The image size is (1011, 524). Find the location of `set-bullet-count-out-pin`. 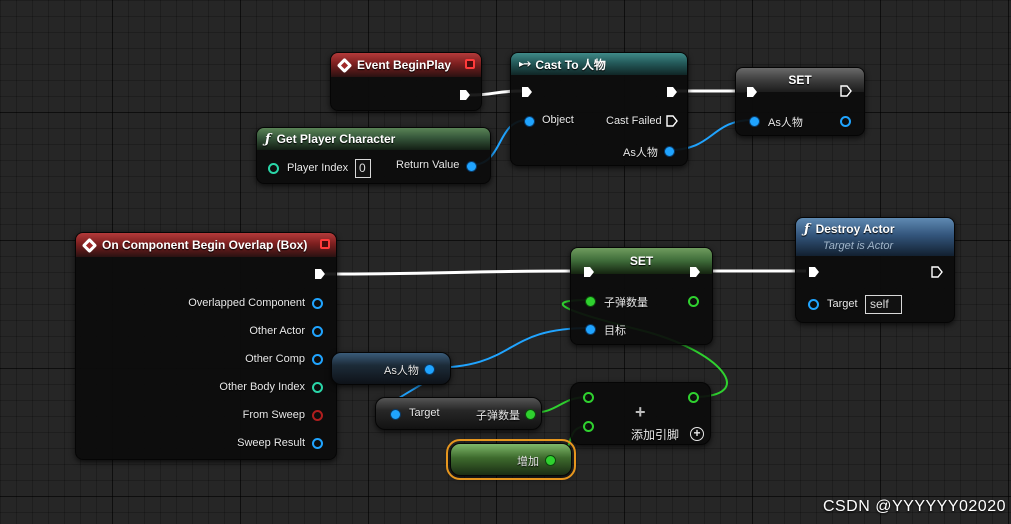

set-bullet-count-out-pin is located at coordinates (693, 301).